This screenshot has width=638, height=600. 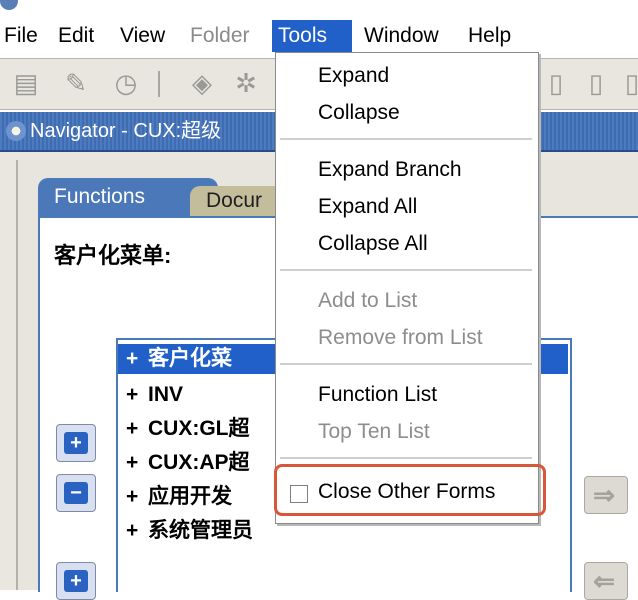 What do you see at coordinates (367, 301) in the screenshot?
I see `menu-item-add-to-list: Add to List` at bounding box center [367, 301].